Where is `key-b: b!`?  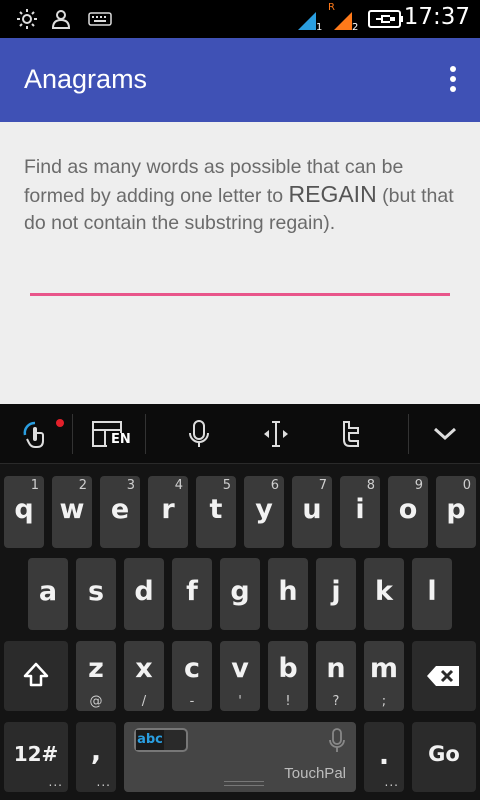 key-b: b! is located at coordinates (288, 676).